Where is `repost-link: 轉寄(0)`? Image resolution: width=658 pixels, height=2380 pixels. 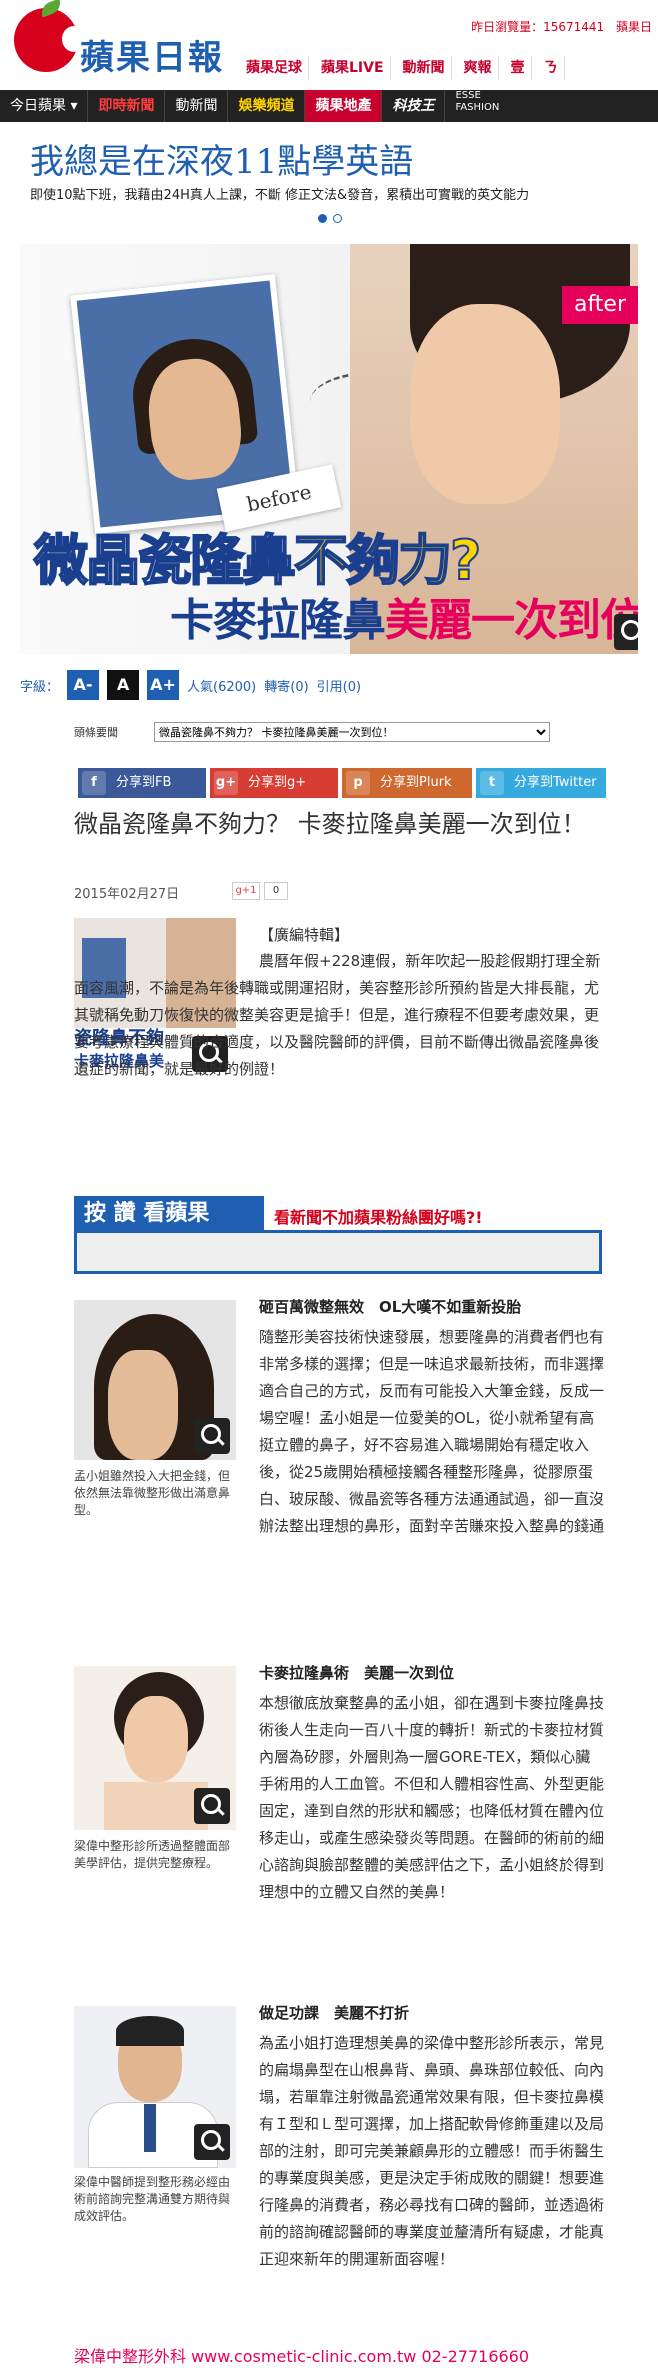
repost-link: 轉寄(0) is located at coordinates (286, 685).